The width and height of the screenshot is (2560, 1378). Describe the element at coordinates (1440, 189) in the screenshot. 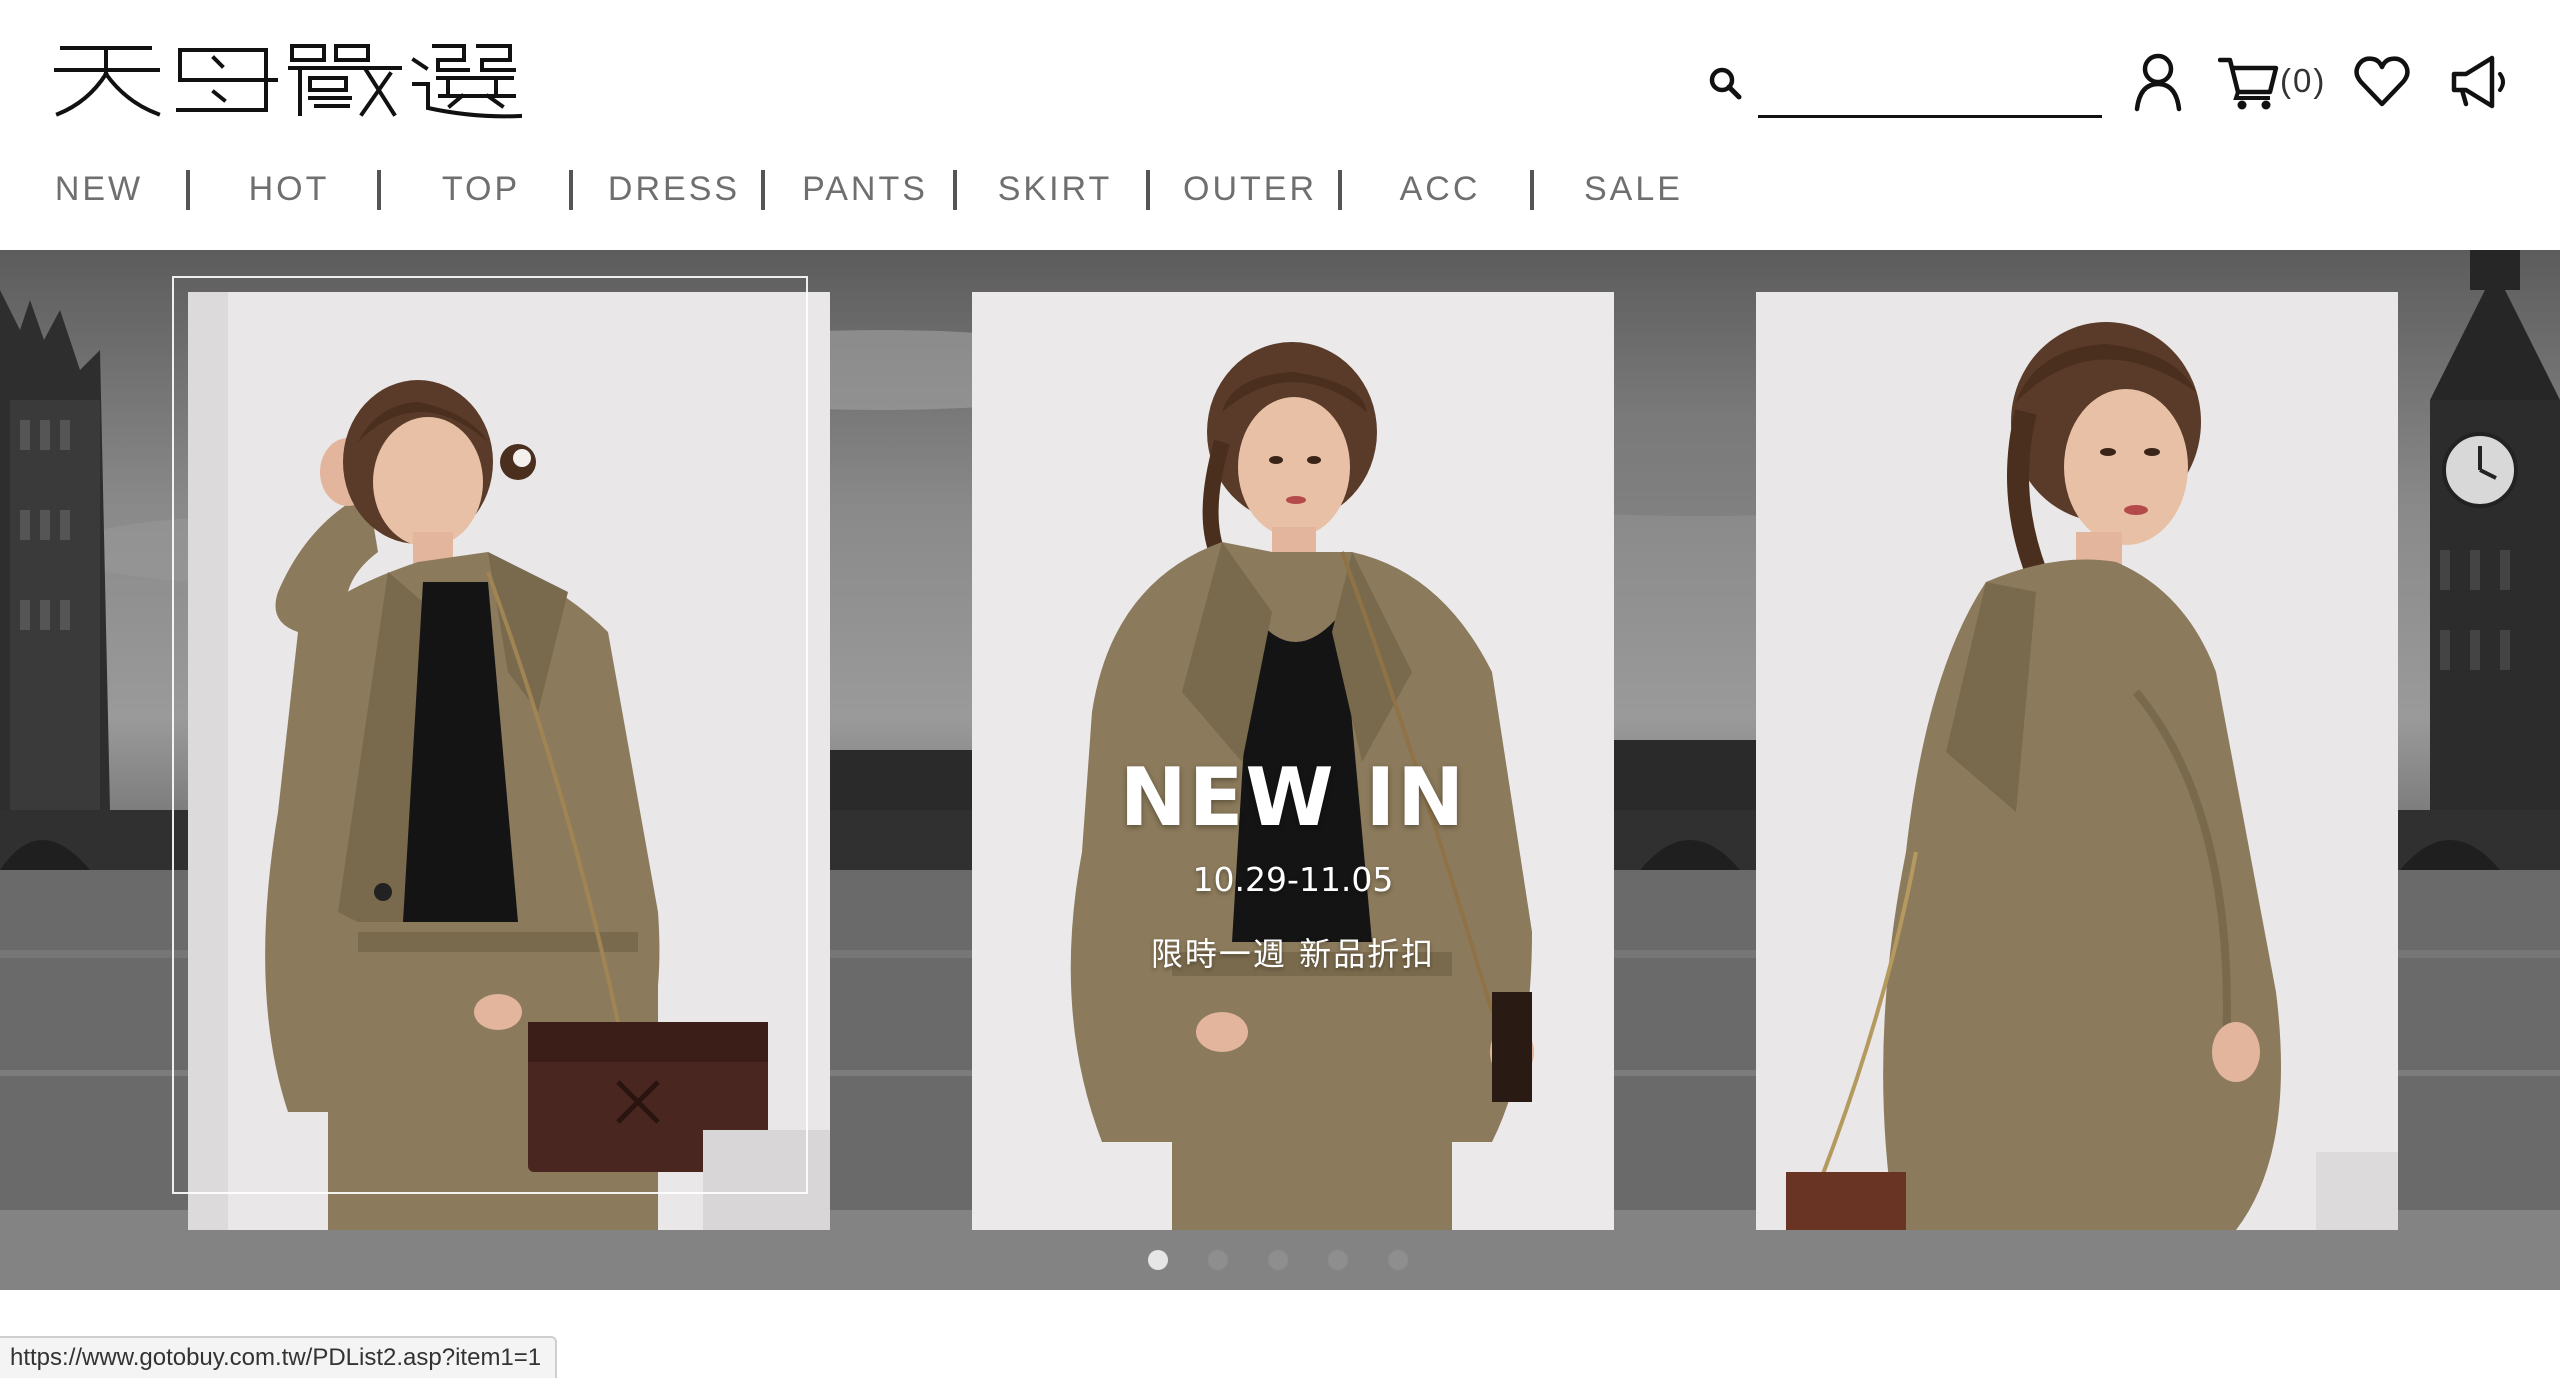

I see `nav-item-acc: ACC` at that location.